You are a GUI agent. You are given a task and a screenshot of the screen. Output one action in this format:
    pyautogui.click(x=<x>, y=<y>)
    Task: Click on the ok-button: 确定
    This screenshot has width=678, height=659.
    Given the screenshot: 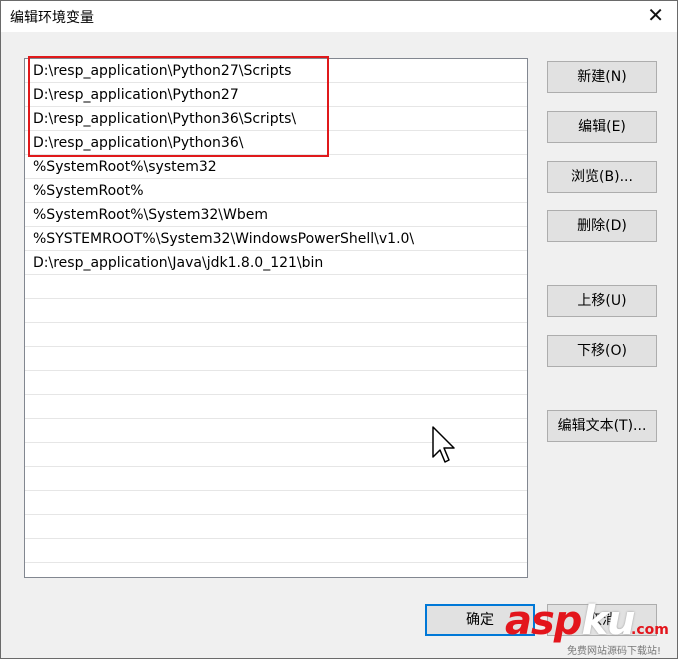 What is the action you would take?
    pyautogui.click(x=480, y=620)
    